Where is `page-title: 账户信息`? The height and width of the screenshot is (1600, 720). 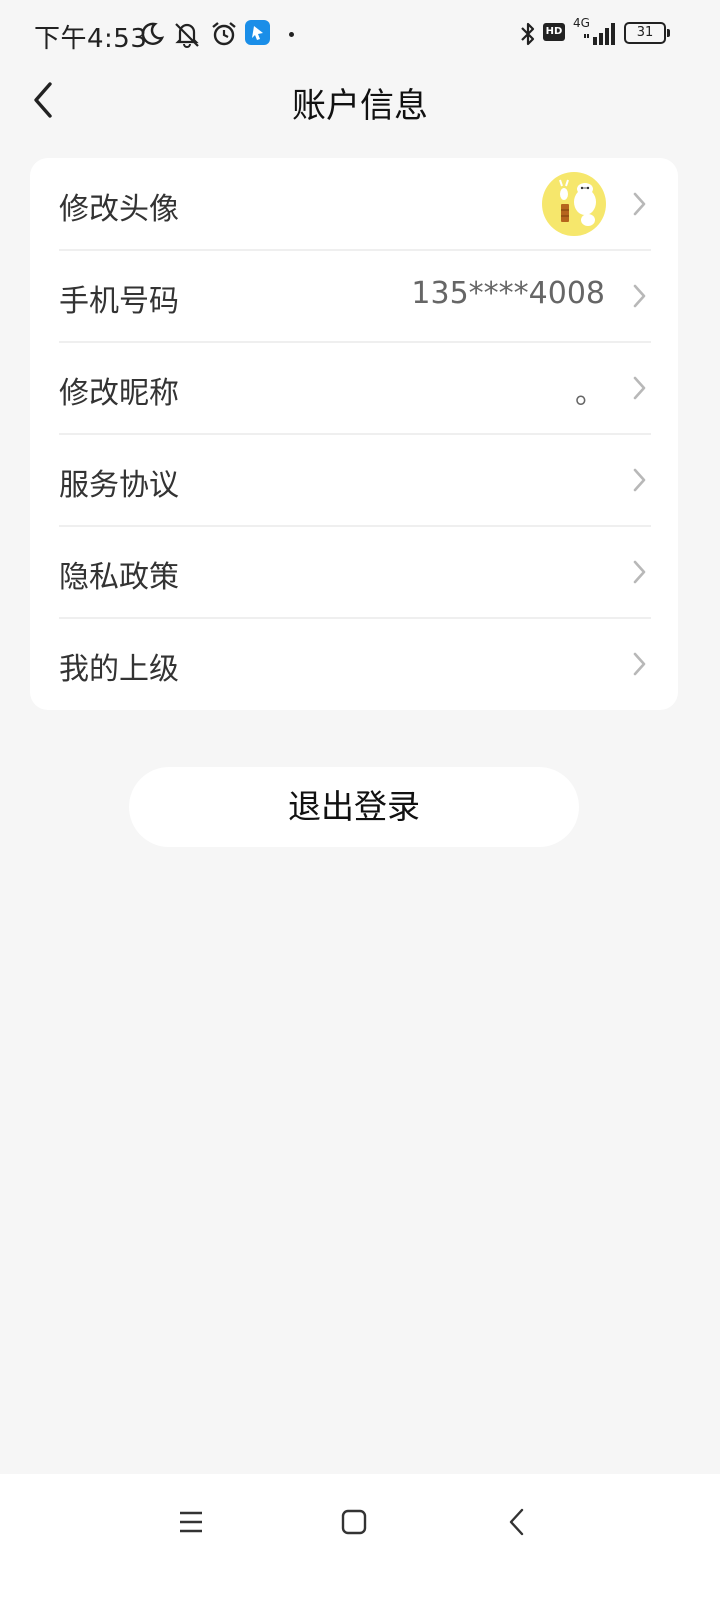 page-title: 账户信息 is located at coordinates (360, 106).